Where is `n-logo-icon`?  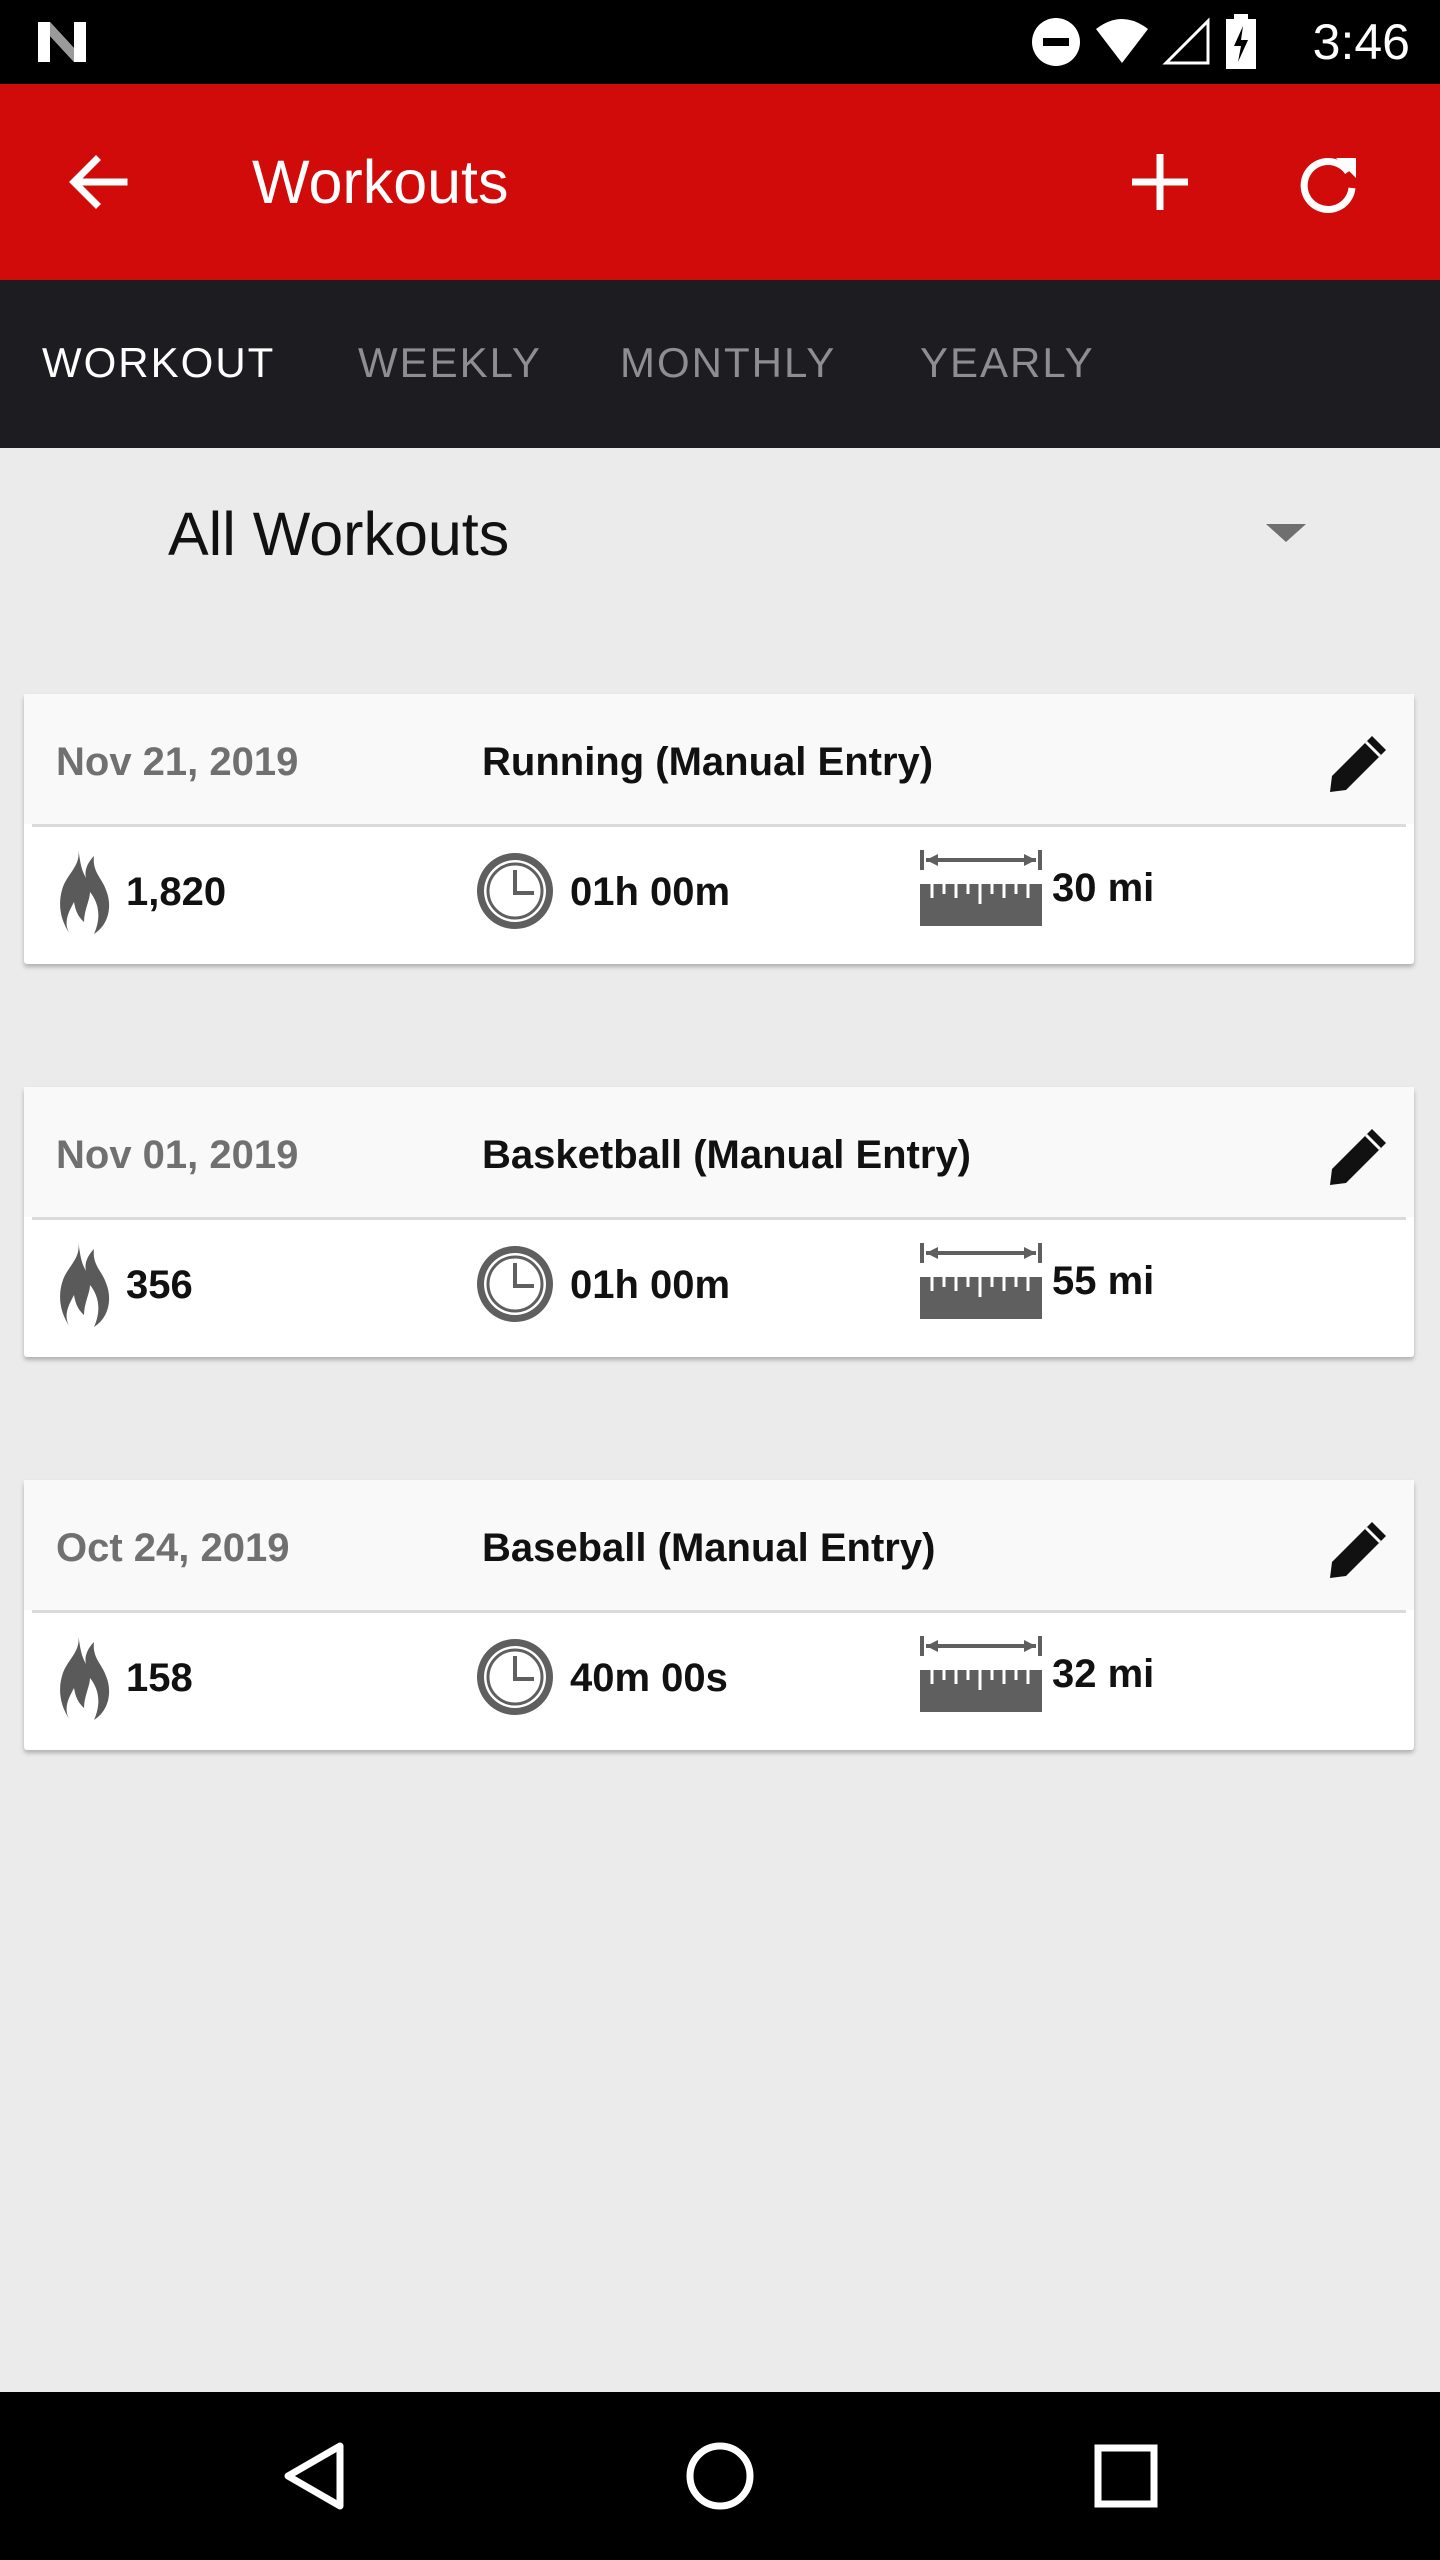
n-logo-icon is located at coordinates (62, 42).